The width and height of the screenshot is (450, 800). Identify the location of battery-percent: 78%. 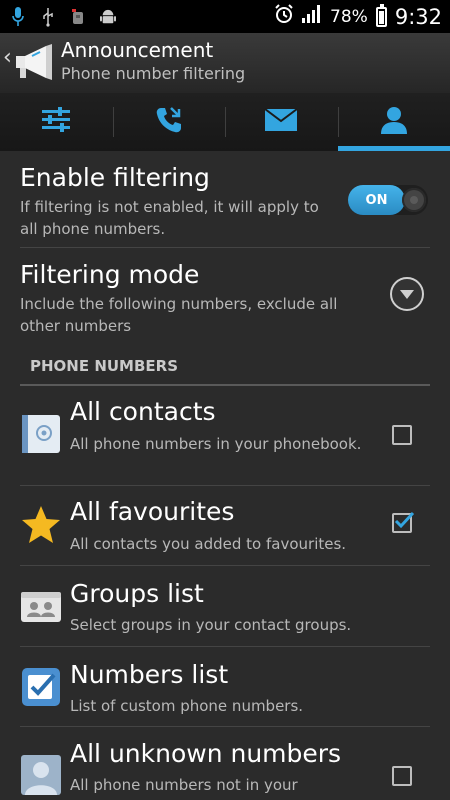
(349, 16).